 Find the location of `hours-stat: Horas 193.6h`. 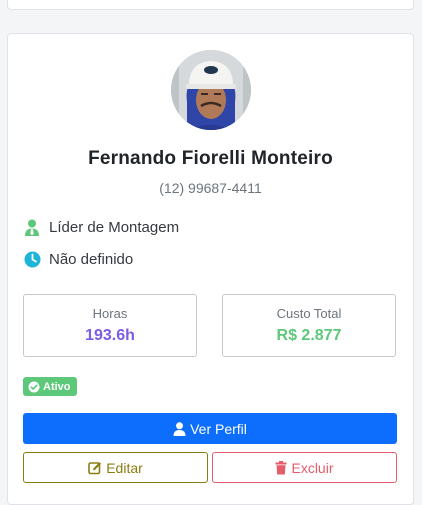

hours-stat: Horas 193.6h is located at coordinates (110, 325).